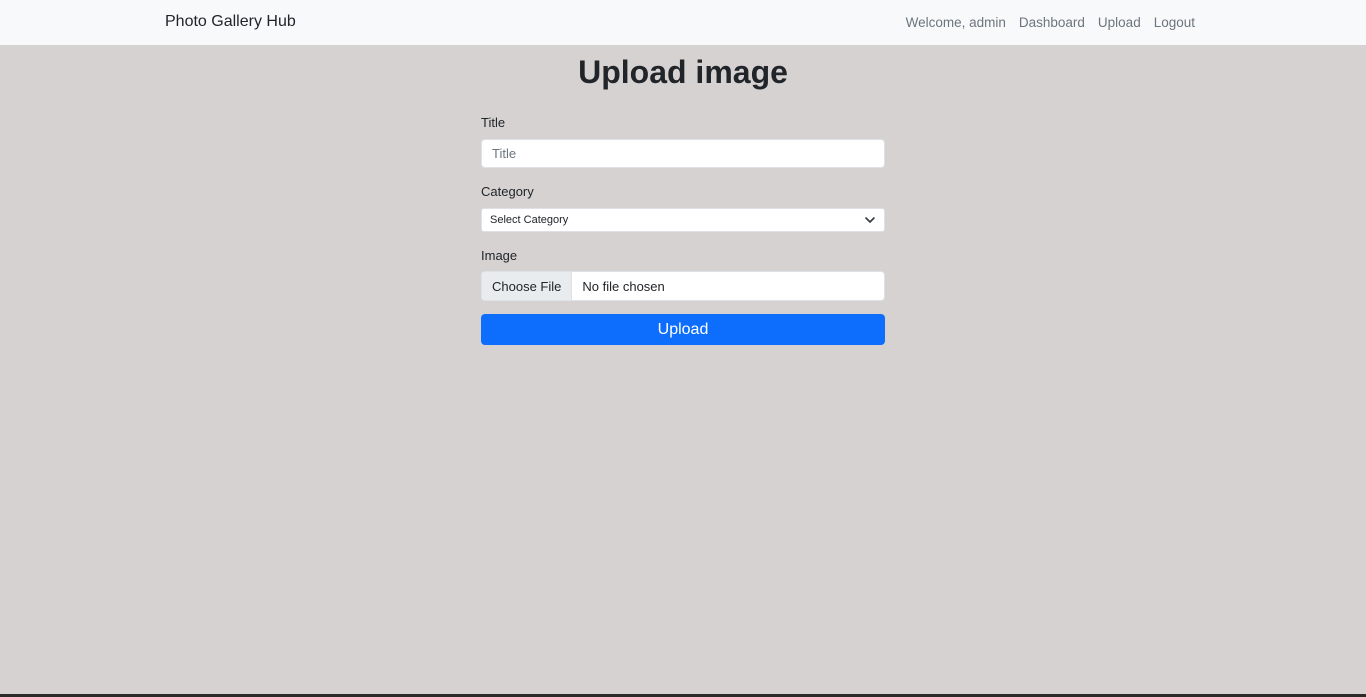  I want to click on nav-links: Welcome, admin Dashboard Upload Logout, so click(1050, 22).